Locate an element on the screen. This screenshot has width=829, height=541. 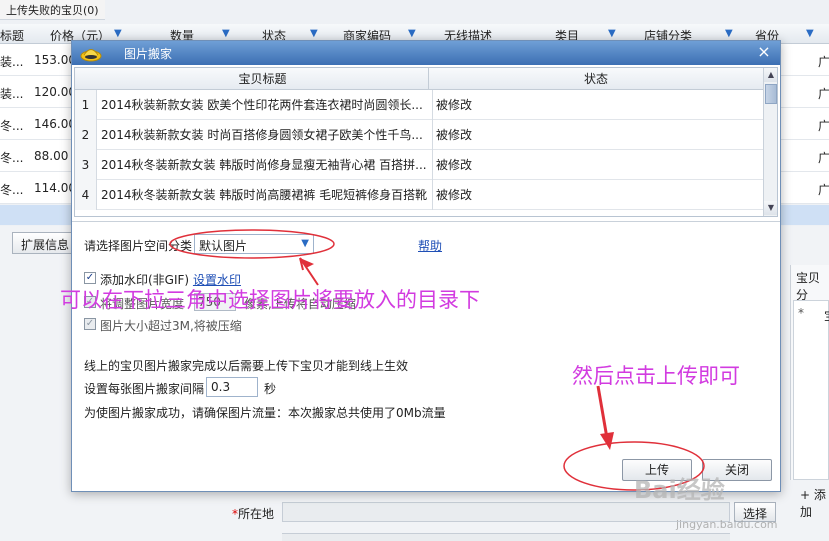
col-title: 标题 is located at coordinates (12, 35).